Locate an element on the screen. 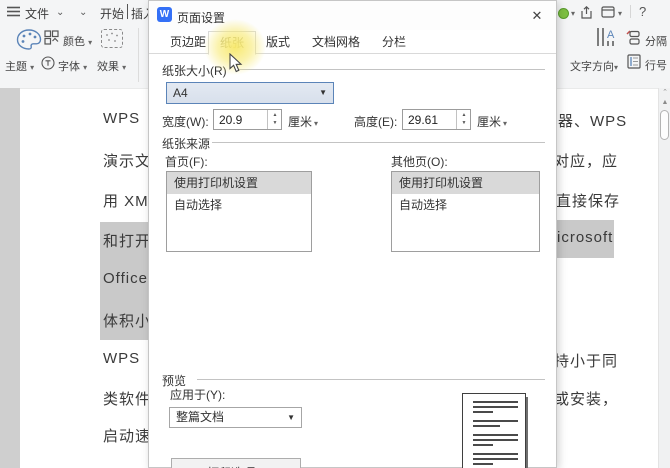 This screenshot has width=670, height=468. share-icon is located at coordinates (587, 12).